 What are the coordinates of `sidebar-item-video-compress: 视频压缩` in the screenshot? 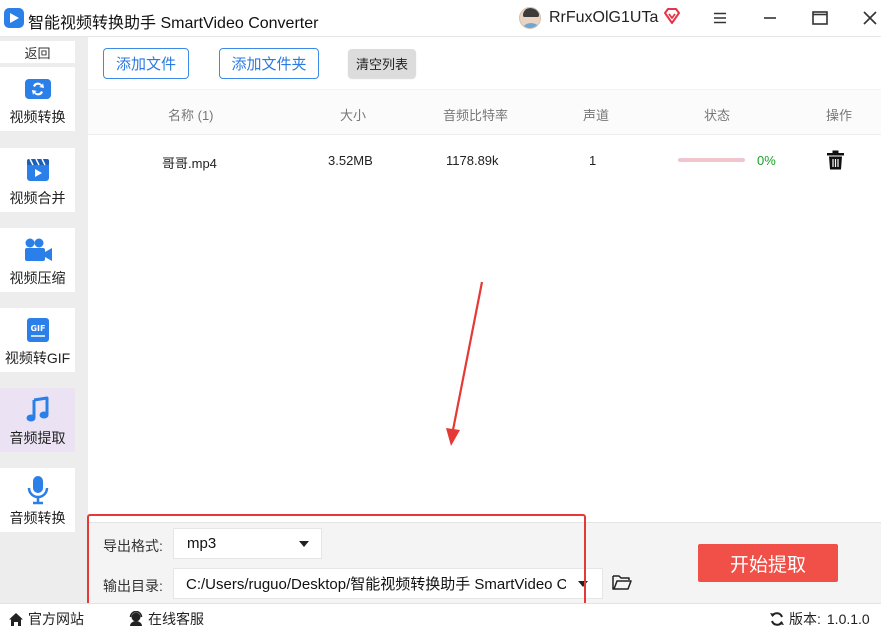 It's located at (37, 260).